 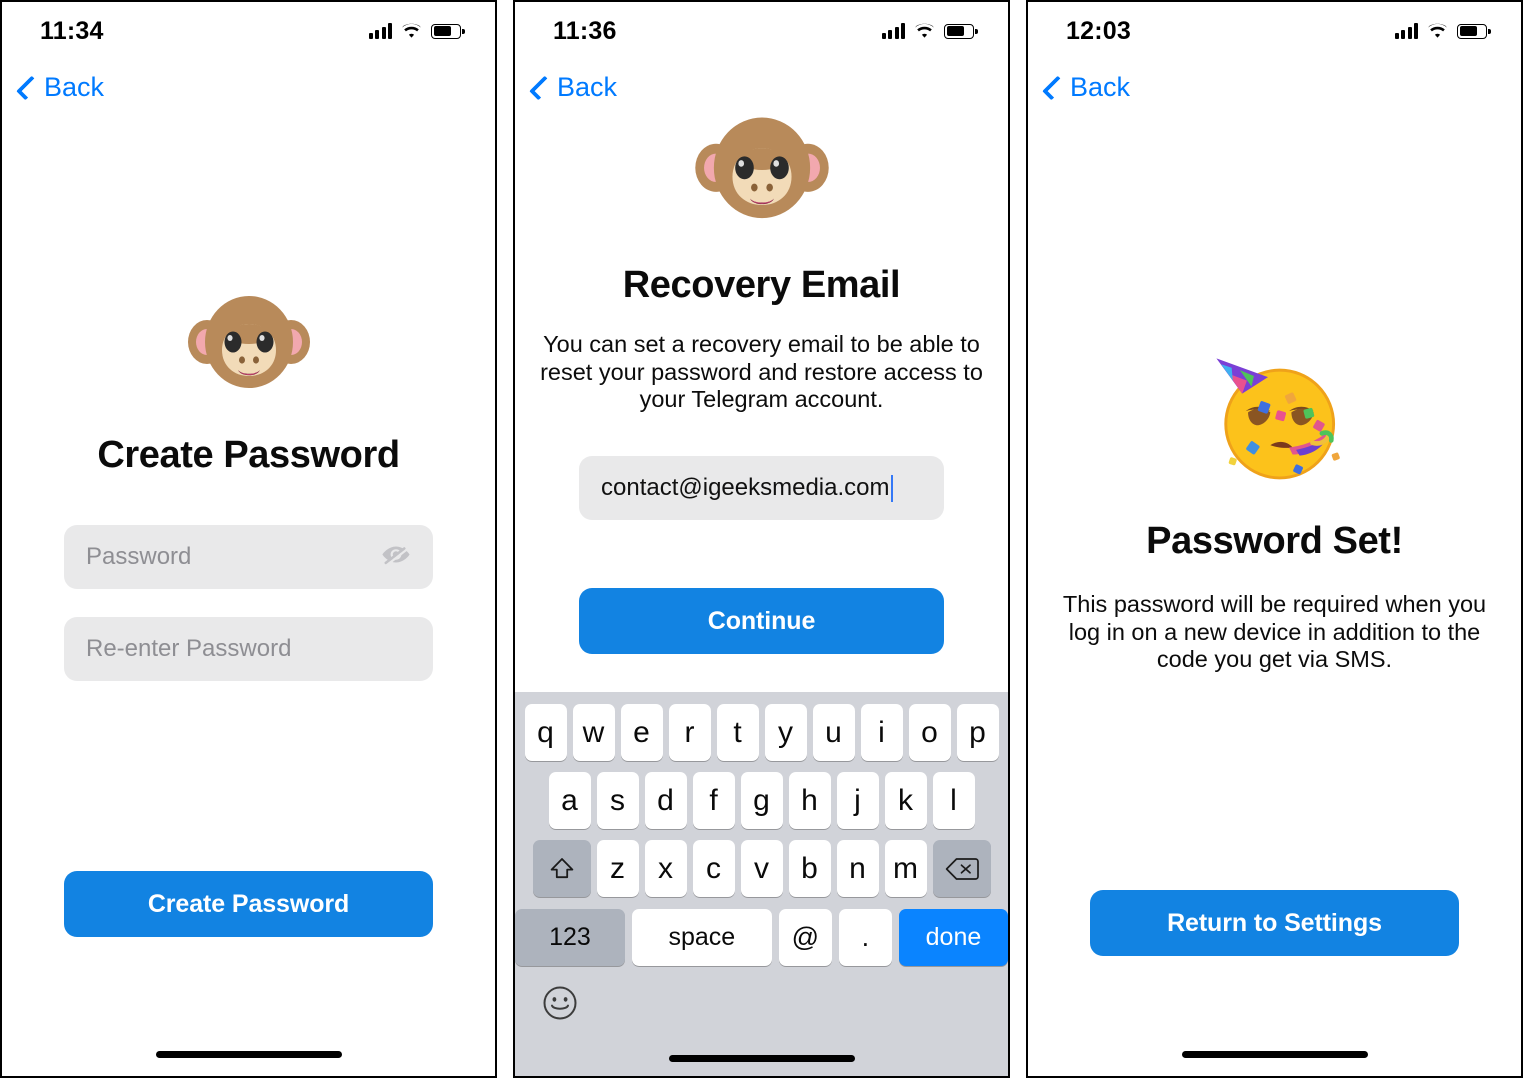 I want to click on backspace-icon, so click(x=961, y=868).